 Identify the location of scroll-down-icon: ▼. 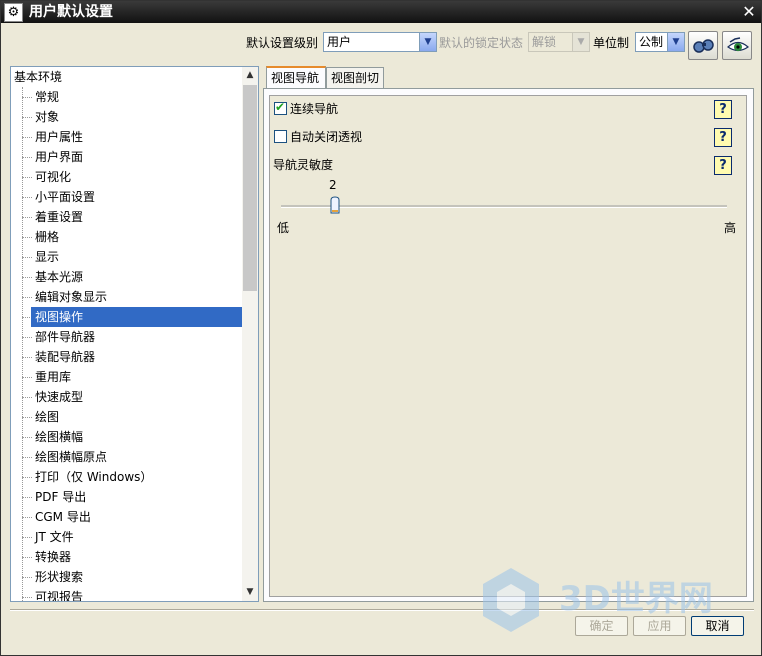
(250, 592).